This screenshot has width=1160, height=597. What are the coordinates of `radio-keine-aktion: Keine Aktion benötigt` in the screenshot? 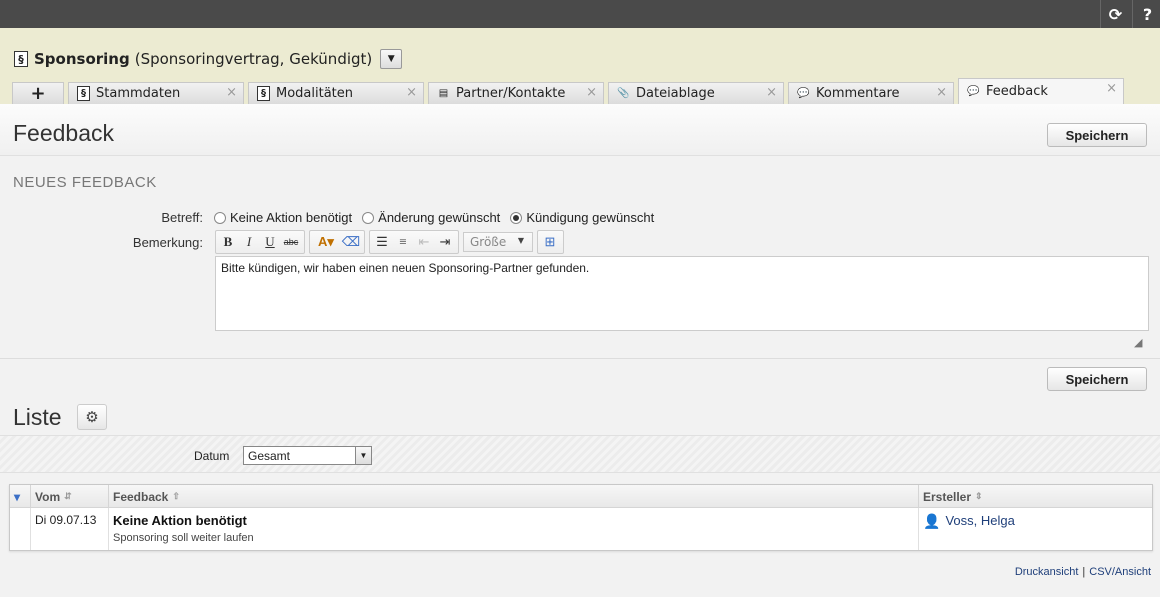 It's located at (283, 217).